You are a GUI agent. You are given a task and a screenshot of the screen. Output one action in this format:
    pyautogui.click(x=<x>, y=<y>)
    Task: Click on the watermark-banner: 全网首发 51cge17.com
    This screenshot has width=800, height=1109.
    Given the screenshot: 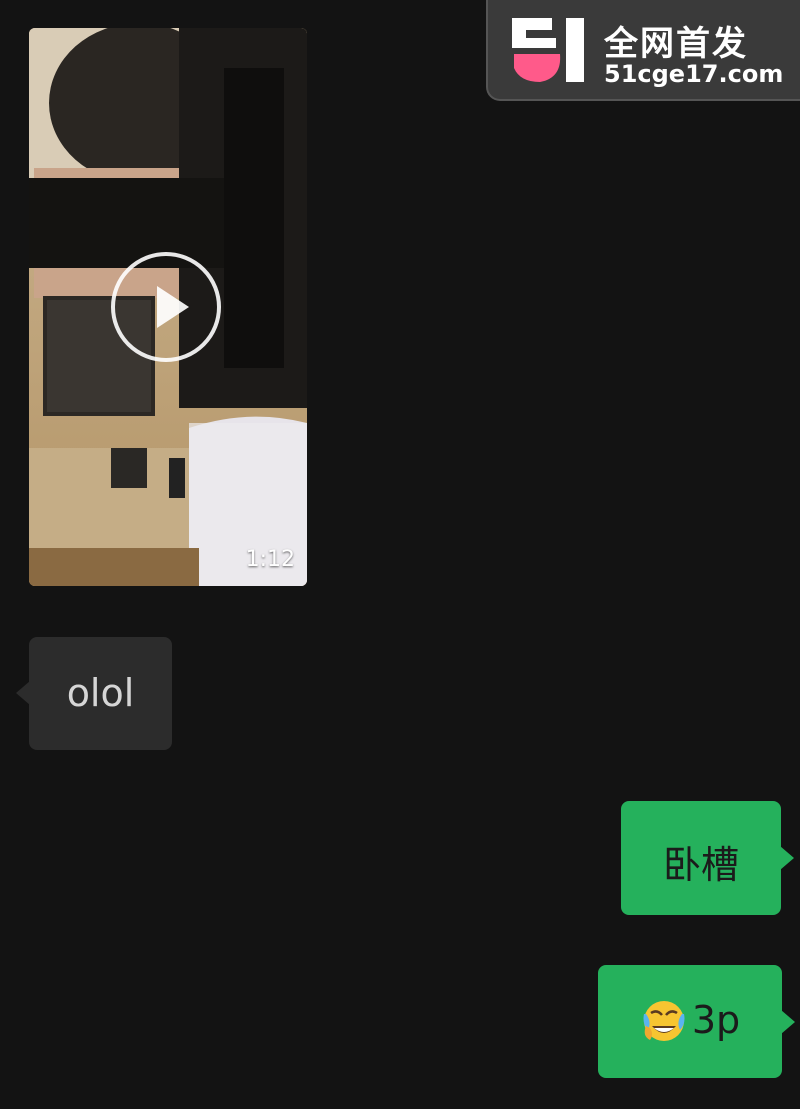 What is the action you would take?
    pyautogui.click(x=643, y=50)
    